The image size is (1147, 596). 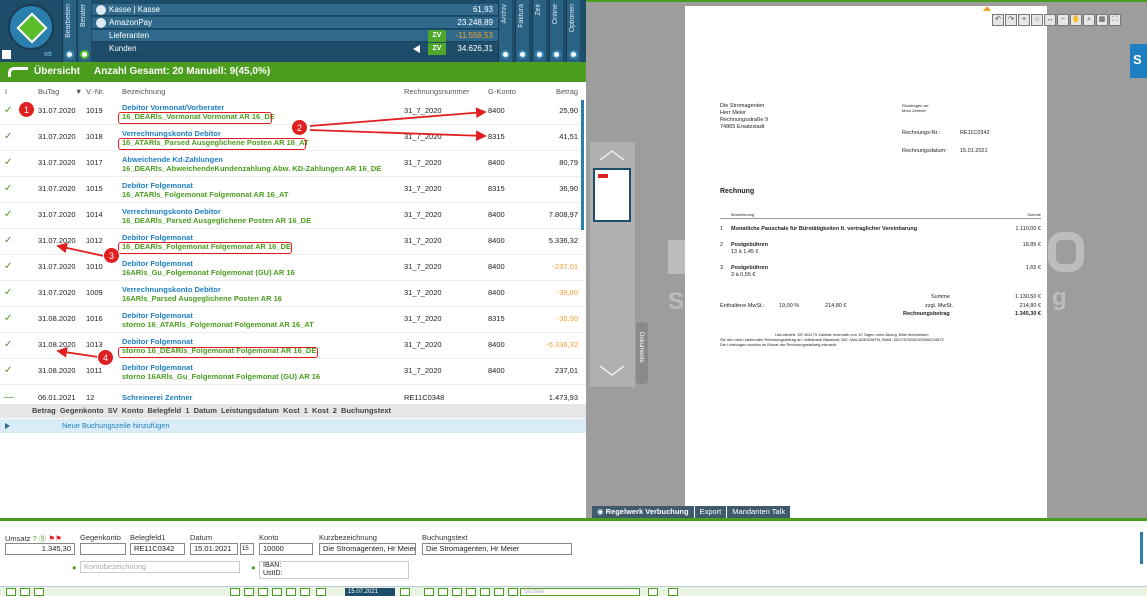 What do you see at coordinates (987, 8) in the screenshot?
I see `page-marker-icon` at bounding box center [987, 8].